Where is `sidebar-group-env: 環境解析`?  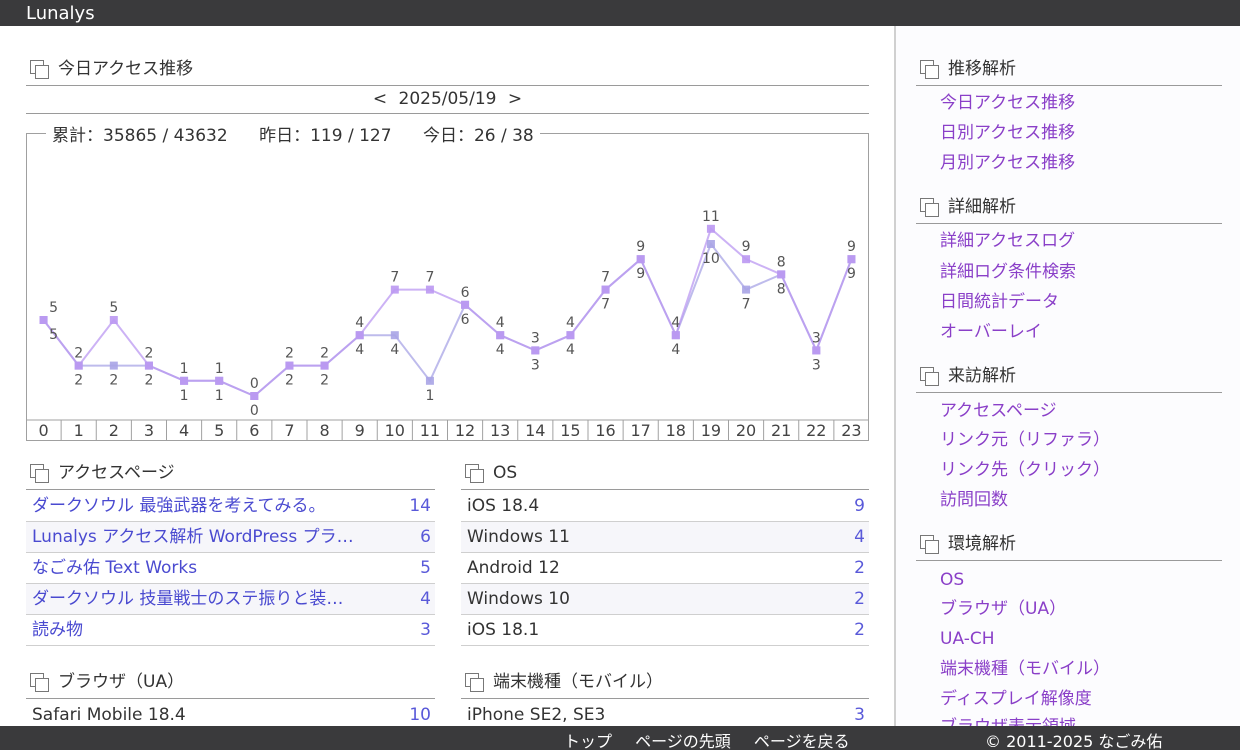
sidebar-group-env: 環境解析 is located at coordinates (1069, 544).